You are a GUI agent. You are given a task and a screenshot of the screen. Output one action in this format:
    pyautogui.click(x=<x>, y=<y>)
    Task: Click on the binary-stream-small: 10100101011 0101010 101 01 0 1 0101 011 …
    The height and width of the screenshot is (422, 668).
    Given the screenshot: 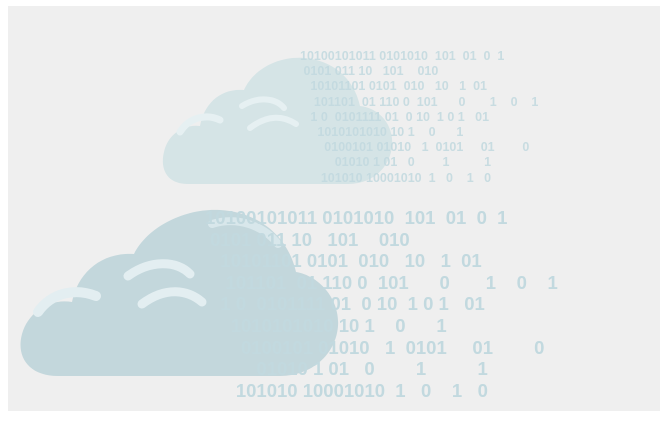 What is the action you would take?
    pyautogui.click(x=419, y=117)
    